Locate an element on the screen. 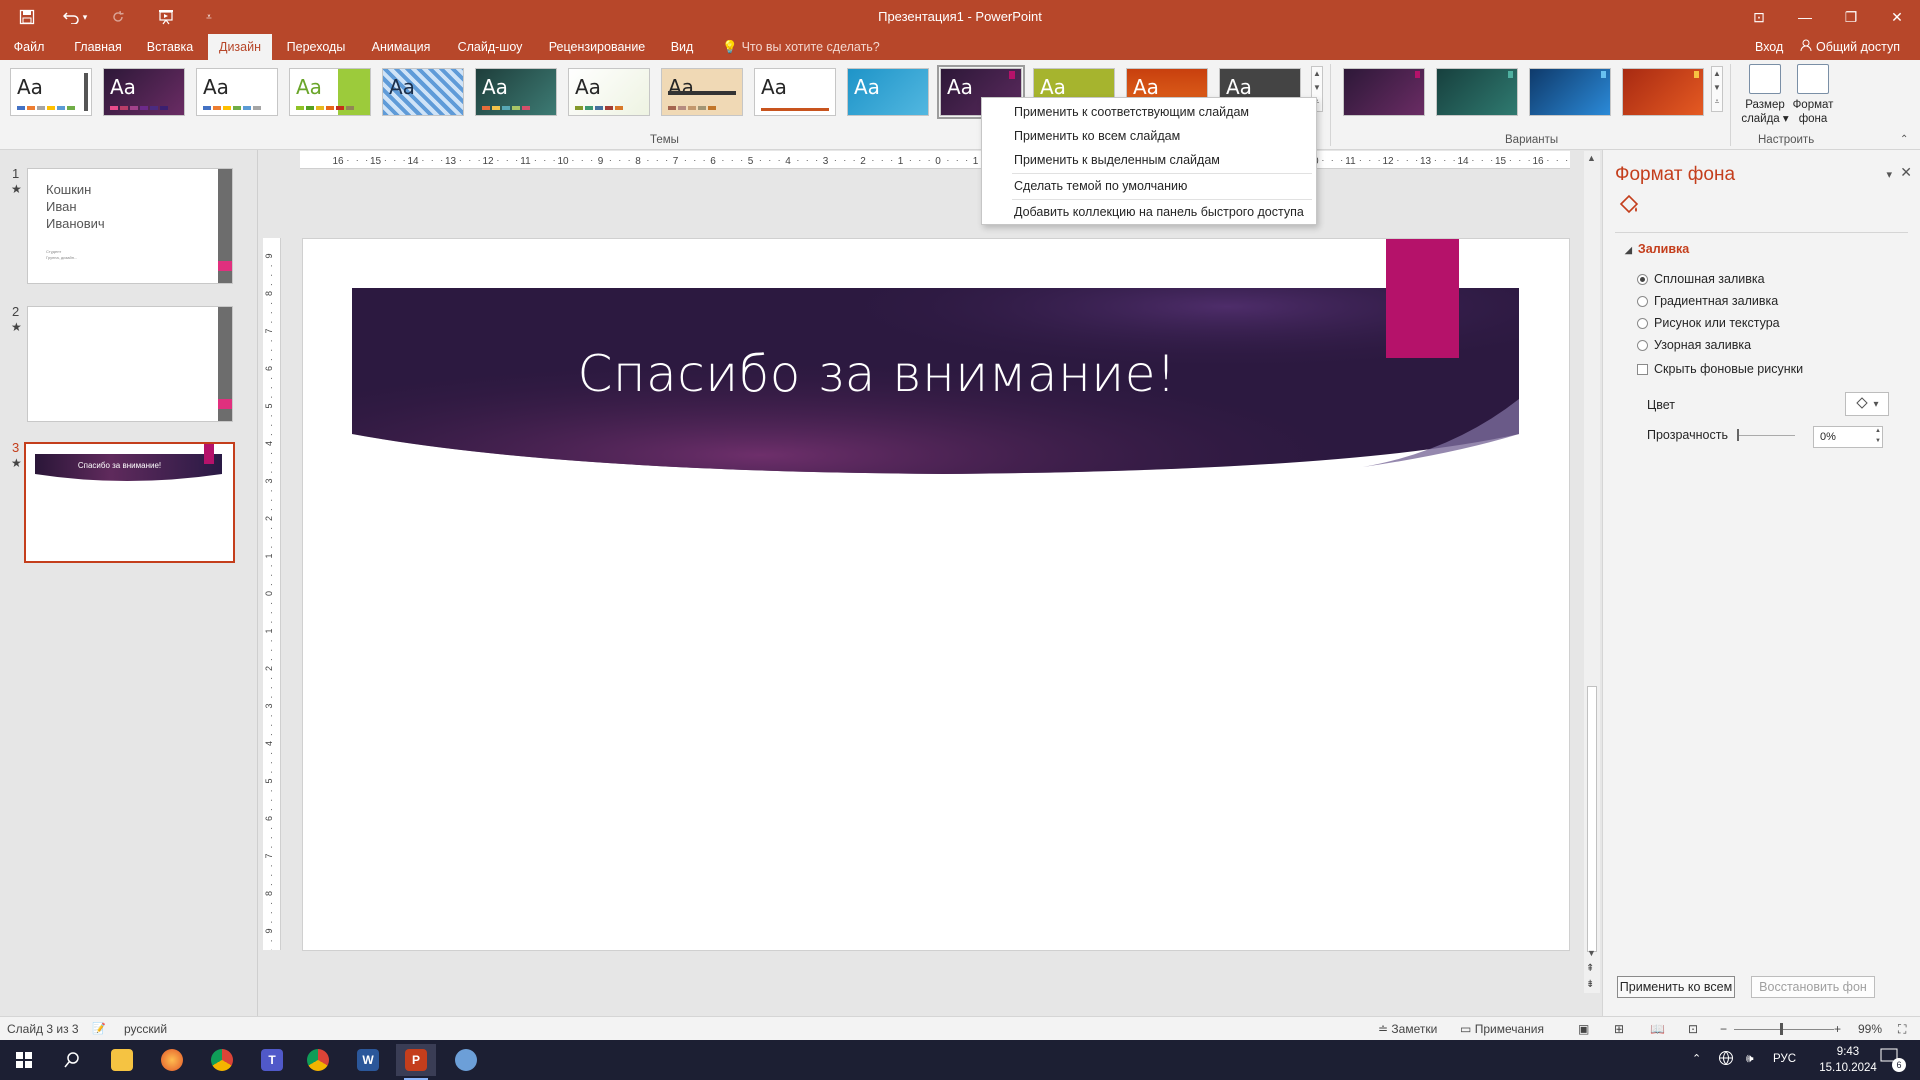  theme-thumbnail-ion-boardroom: Aa is located at coordinates (516, 92).